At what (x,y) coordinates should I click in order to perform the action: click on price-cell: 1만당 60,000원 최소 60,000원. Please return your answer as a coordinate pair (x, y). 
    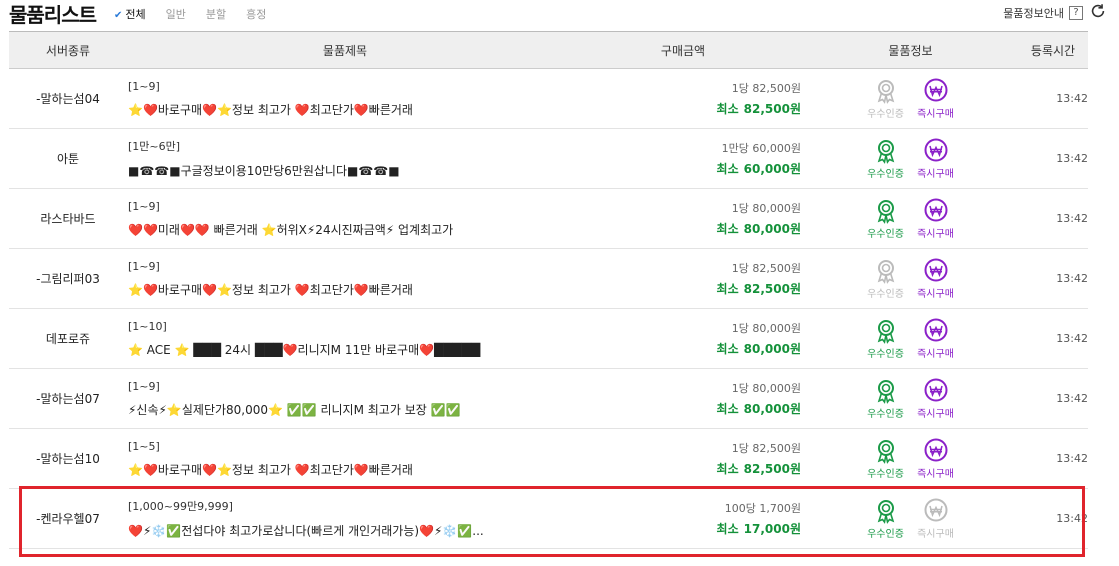
    Looking at the image, I should click on (683, 158).